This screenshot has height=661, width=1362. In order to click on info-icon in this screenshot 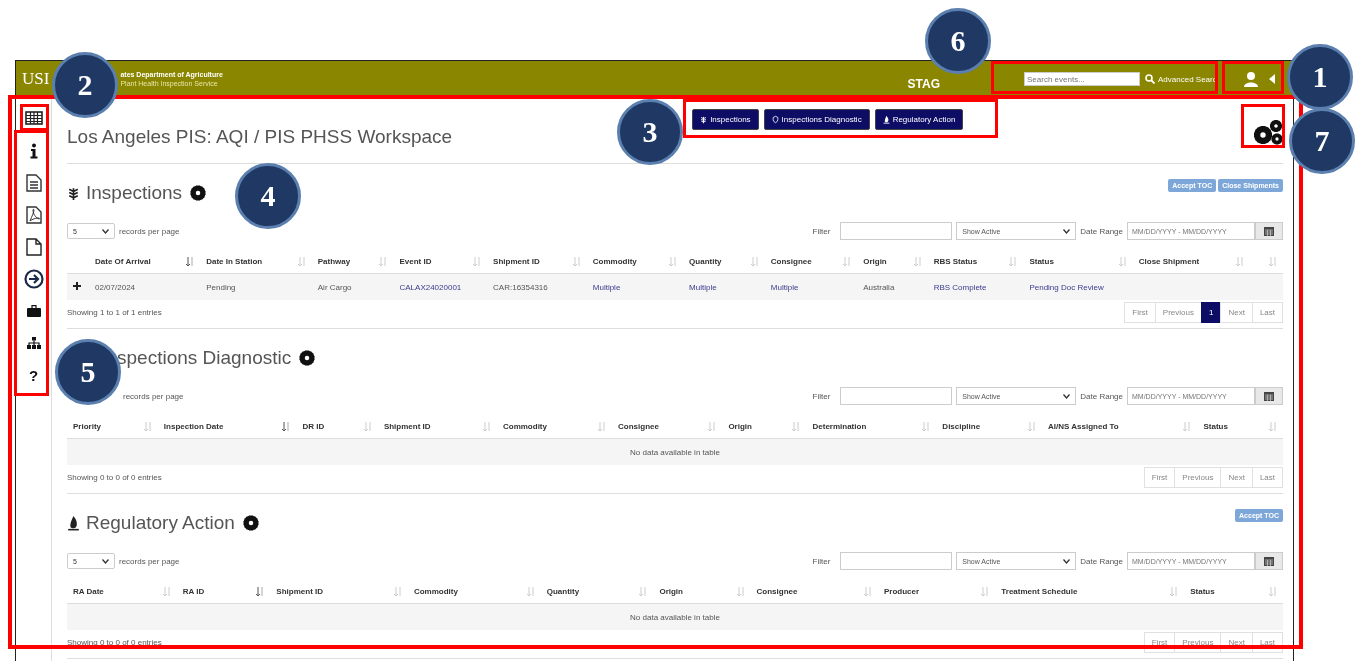, I will do `click(33, 151)`.